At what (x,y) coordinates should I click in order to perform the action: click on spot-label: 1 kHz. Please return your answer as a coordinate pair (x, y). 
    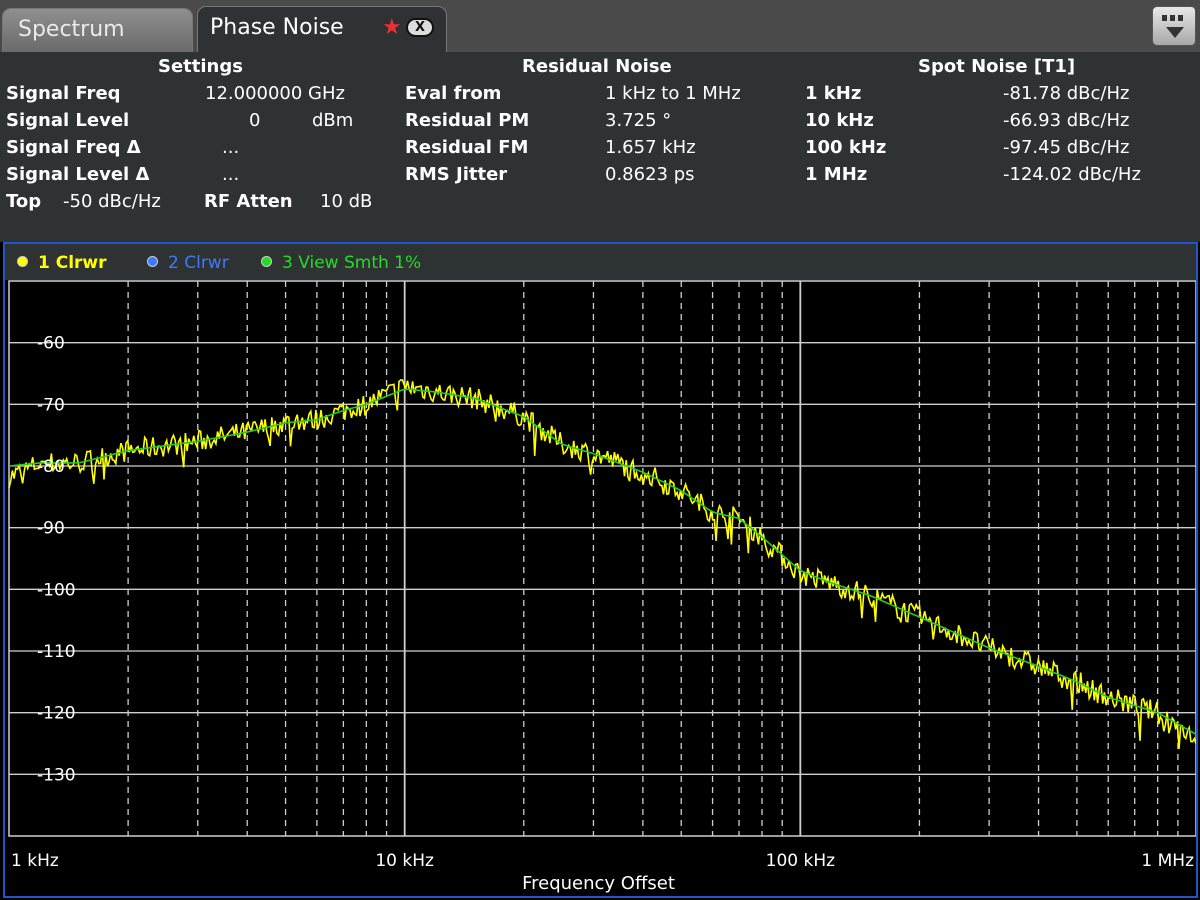
    Looking at the image, I should click on (833, 93).